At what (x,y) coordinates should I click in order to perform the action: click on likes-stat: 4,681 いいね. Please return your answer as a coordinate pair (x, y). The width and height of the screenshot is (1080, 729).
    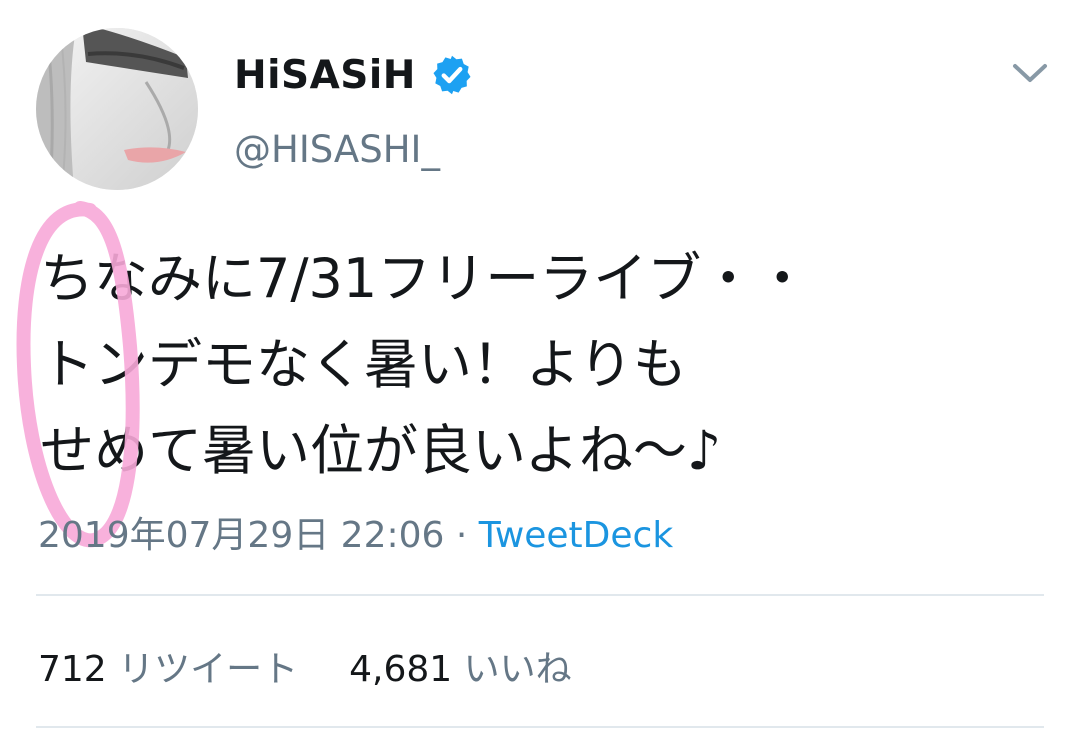
    Looking at the image, I should click on (460, 669).